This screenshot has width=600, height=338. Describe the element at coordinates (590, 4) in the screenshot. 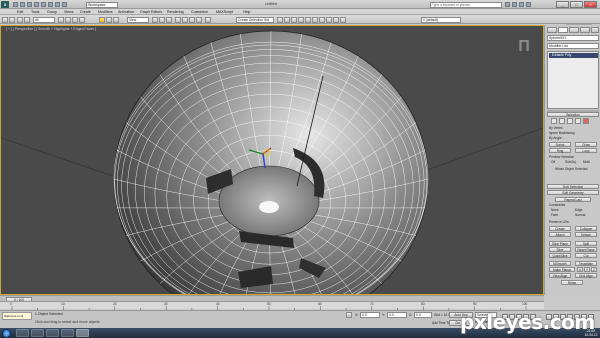

I see `close-icon: ×` at that location.